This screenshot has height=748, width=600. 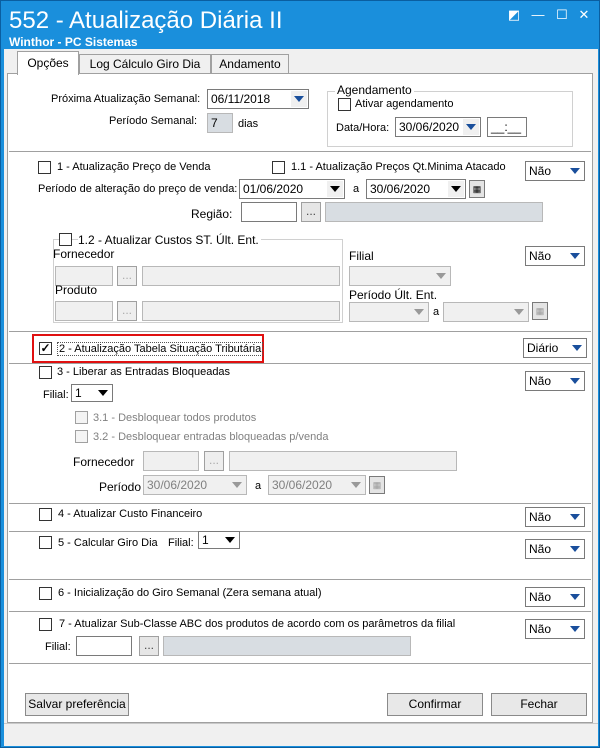 What do you see at coordinates (540, 549) in the screenshot?
I see `s5-frequency-value: Não` at bounding box center [540, 549].